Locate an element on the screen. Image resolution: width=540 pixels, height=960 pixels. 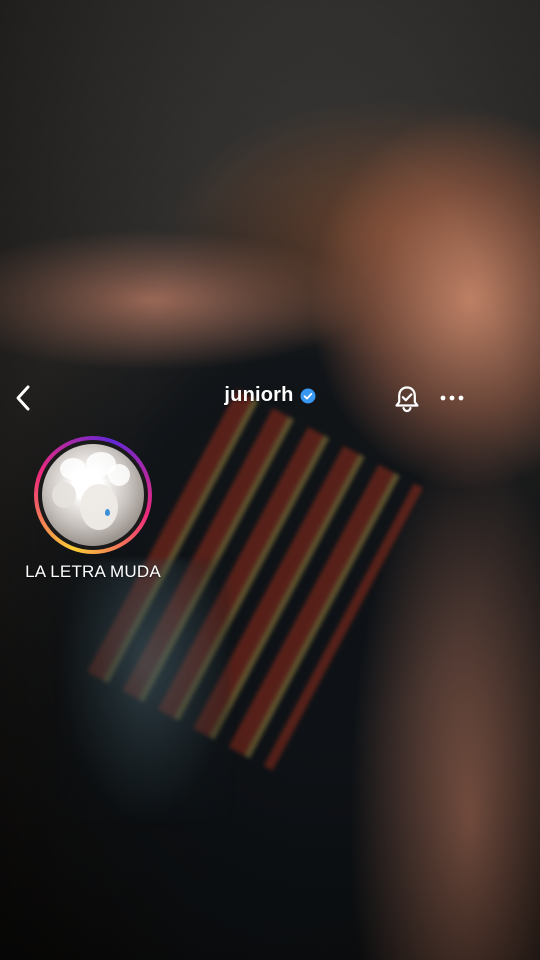
story-highlight: LA LETRA MUDA is located at coordinates (93, 509).